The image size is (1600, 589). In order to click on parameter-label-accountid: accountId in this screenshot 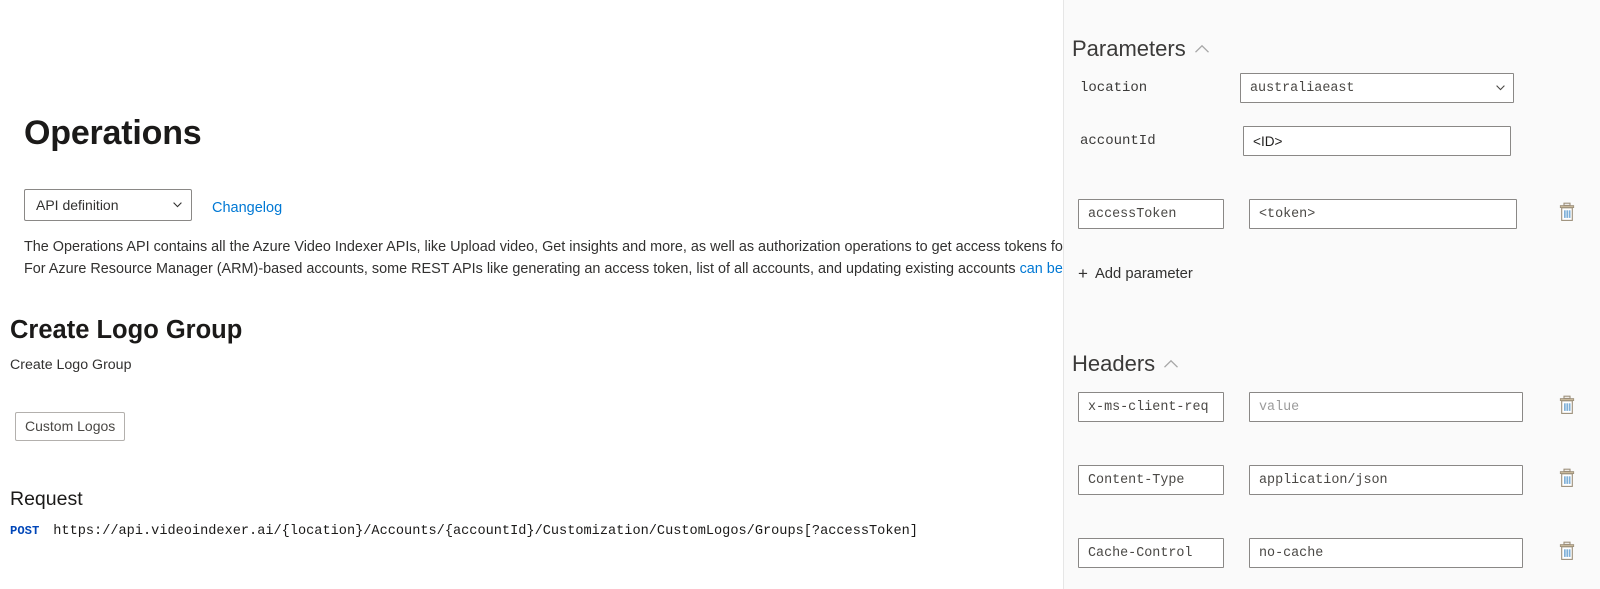, I will do `click(1118, 141)`.